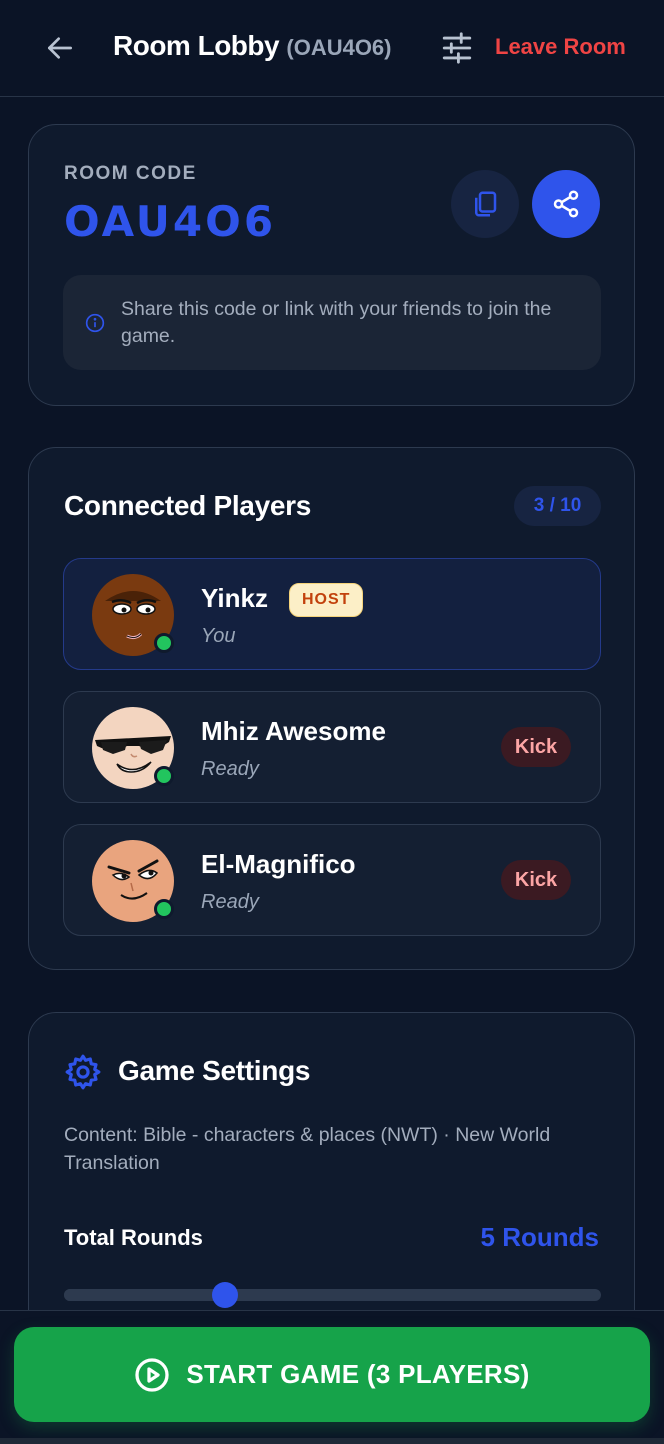  Describe the element at coordinates (170, 221) in the screenshot. I see `room-code-value: OAU4O6` at that location.